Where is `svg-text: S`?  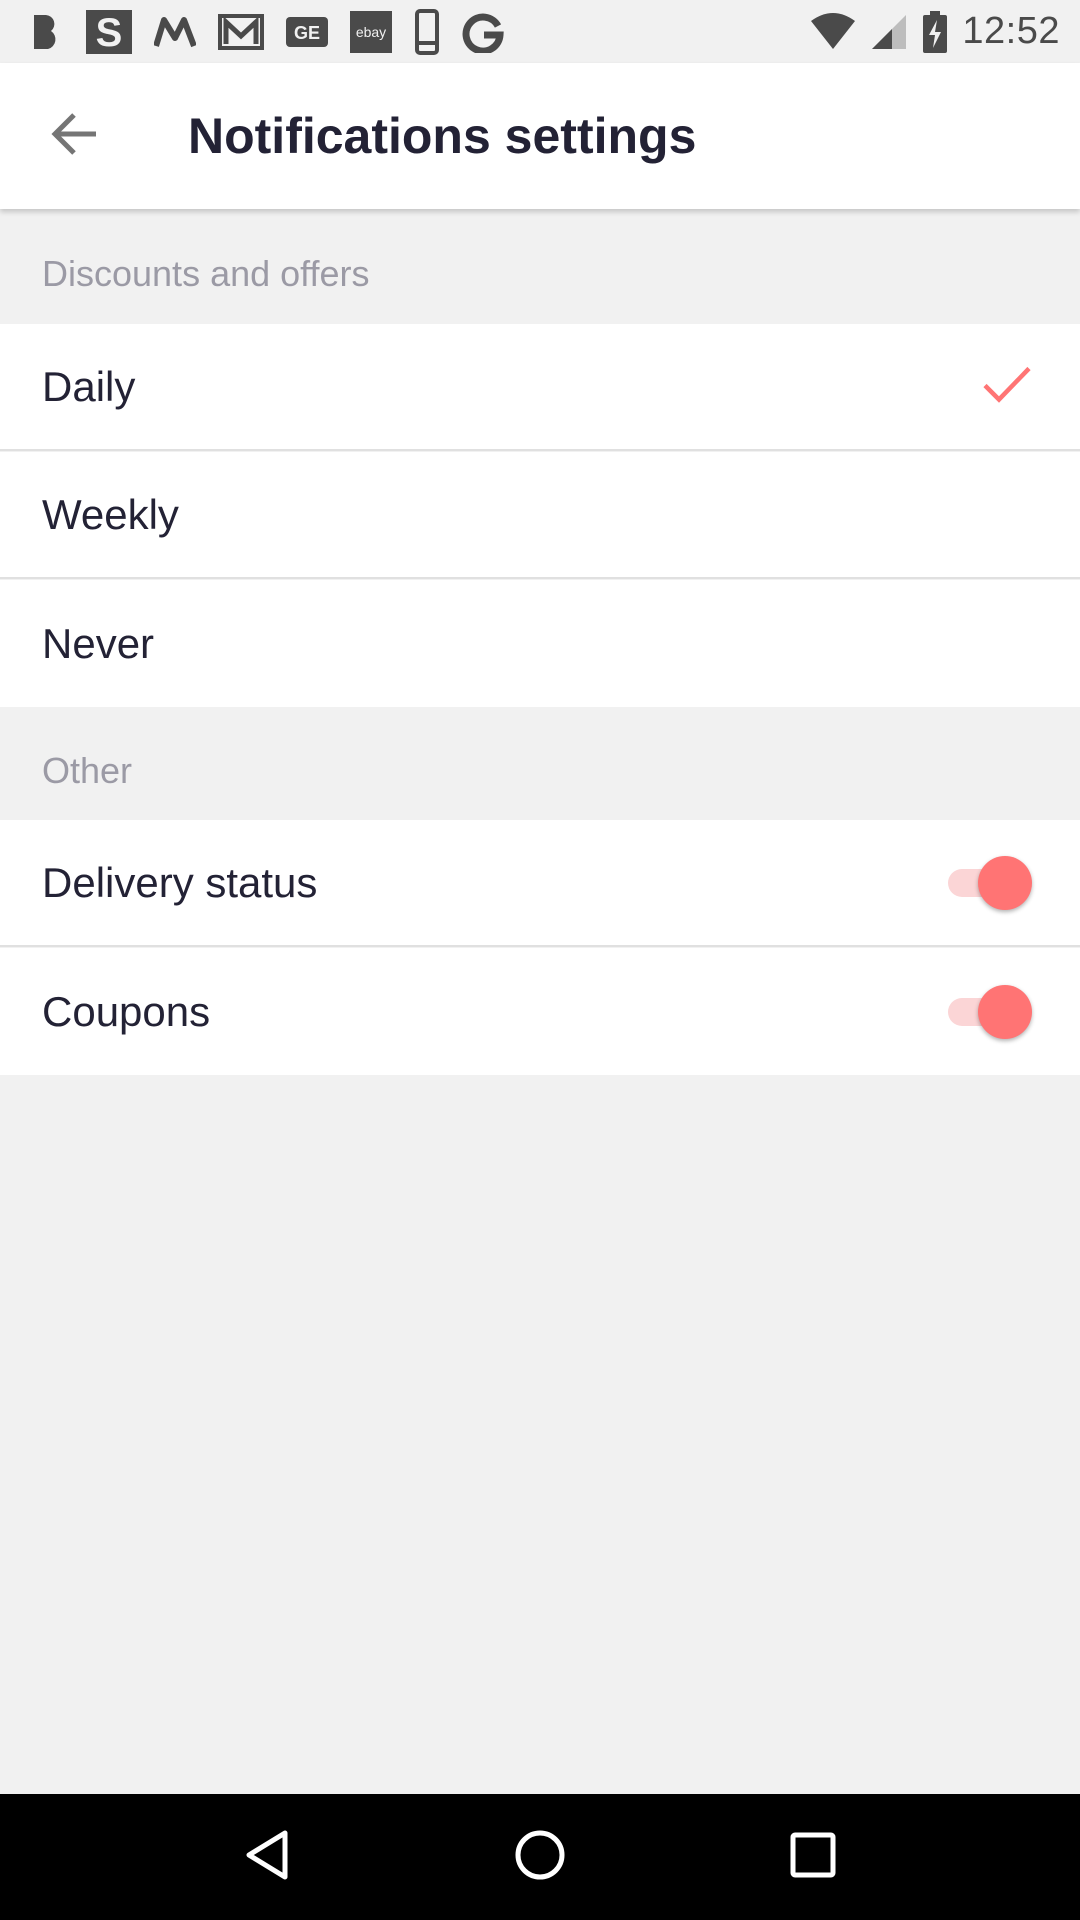 svg-text: S is located at coordinates (109, 32).